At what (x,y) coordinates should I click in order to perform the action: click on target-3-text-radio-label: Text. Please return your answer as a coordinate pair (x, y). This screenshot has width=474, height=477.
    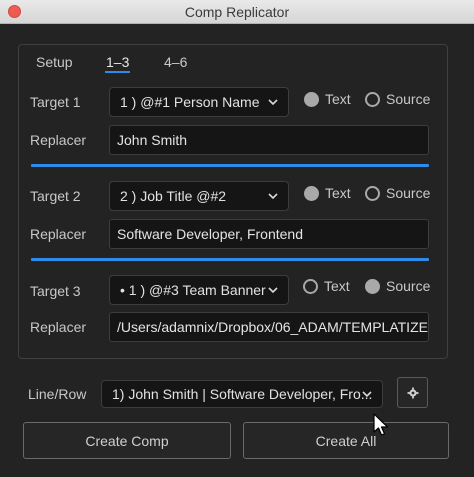
    Looking at the image, I should click on (337, 286).